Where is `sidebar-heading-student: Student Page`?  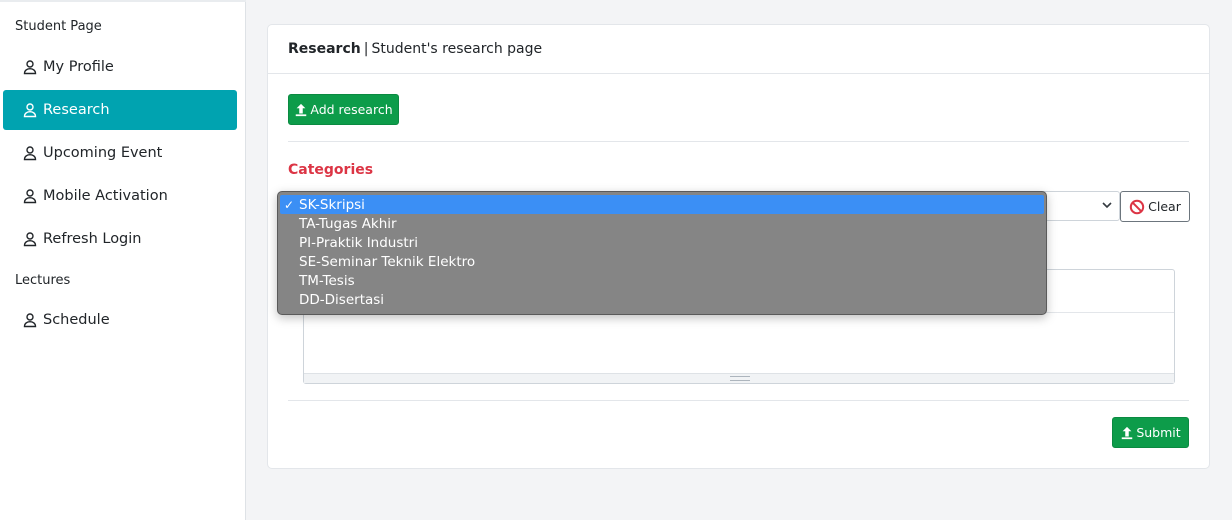 sidebar-heading-student: Student Page is located at coordinates (58, 26).